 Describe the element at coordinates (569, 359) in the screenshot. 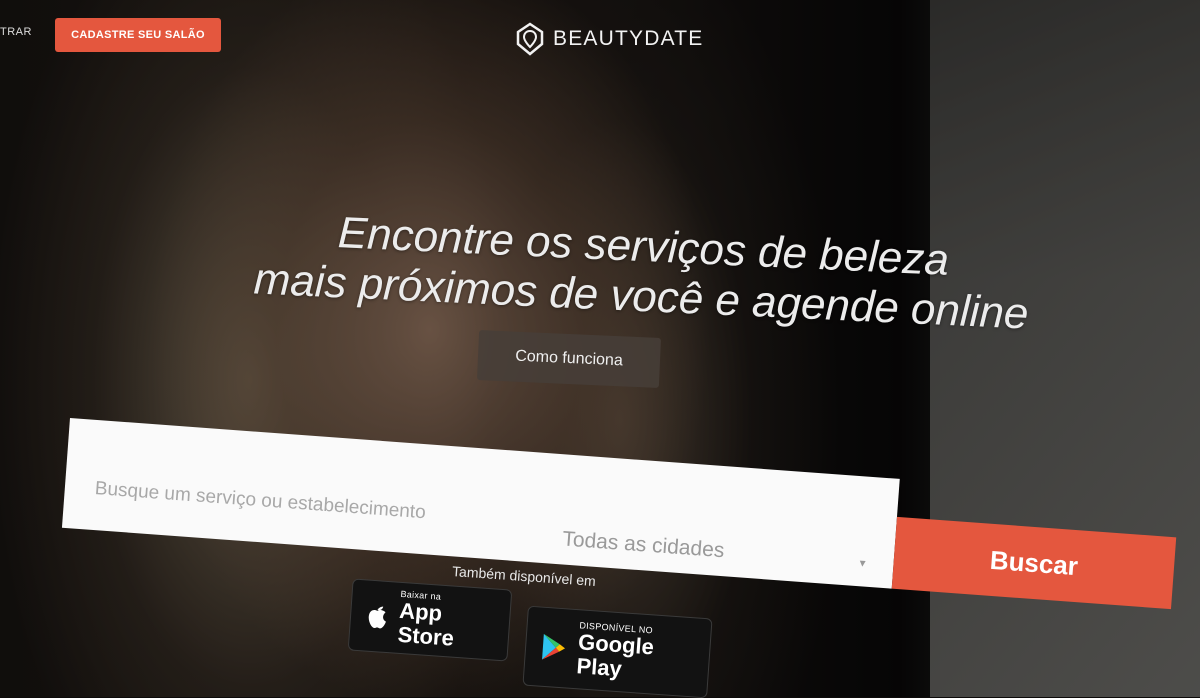

I see `how-it-works-button: Como funciona` at that location.